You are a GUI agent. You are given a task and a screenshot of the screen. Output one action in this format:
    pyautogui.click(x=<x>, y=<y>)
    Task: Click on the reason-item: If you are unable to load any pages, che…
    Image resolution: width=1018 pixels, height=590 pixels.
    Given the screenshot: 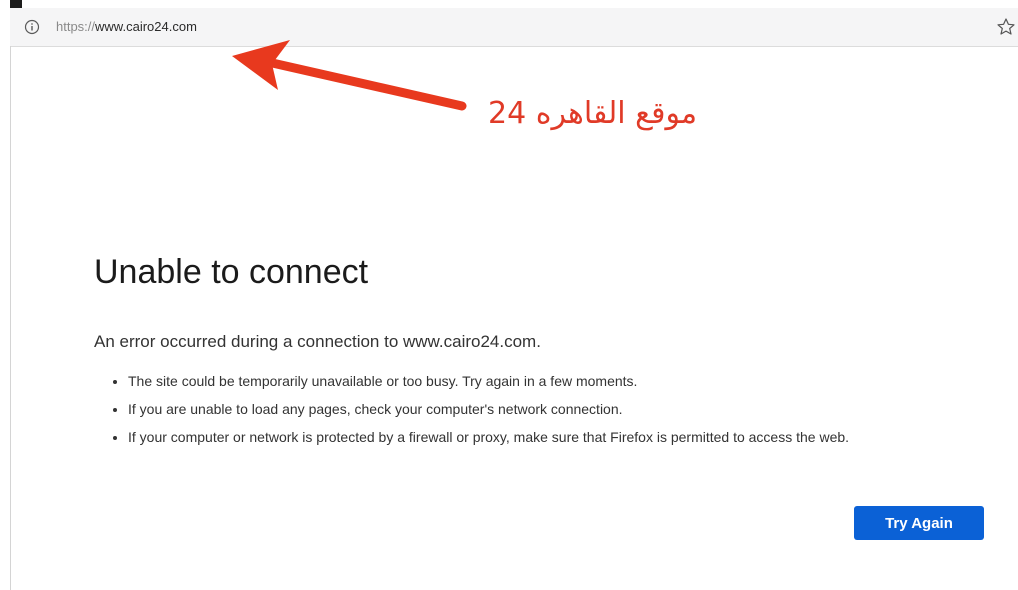 What is the action you would take?
    pyautogui.click(x=556, y=409)
    